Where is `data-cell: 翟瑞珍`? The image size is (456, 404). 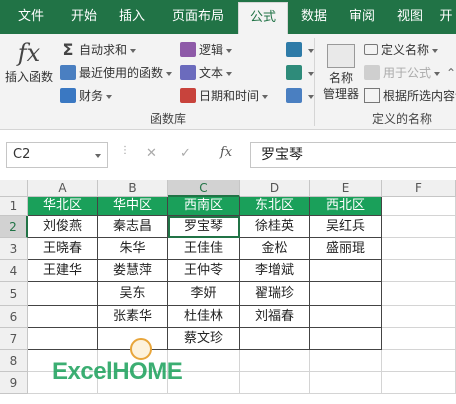
data-cell: 翟瑞珍 is located at coordinates (275, 294).